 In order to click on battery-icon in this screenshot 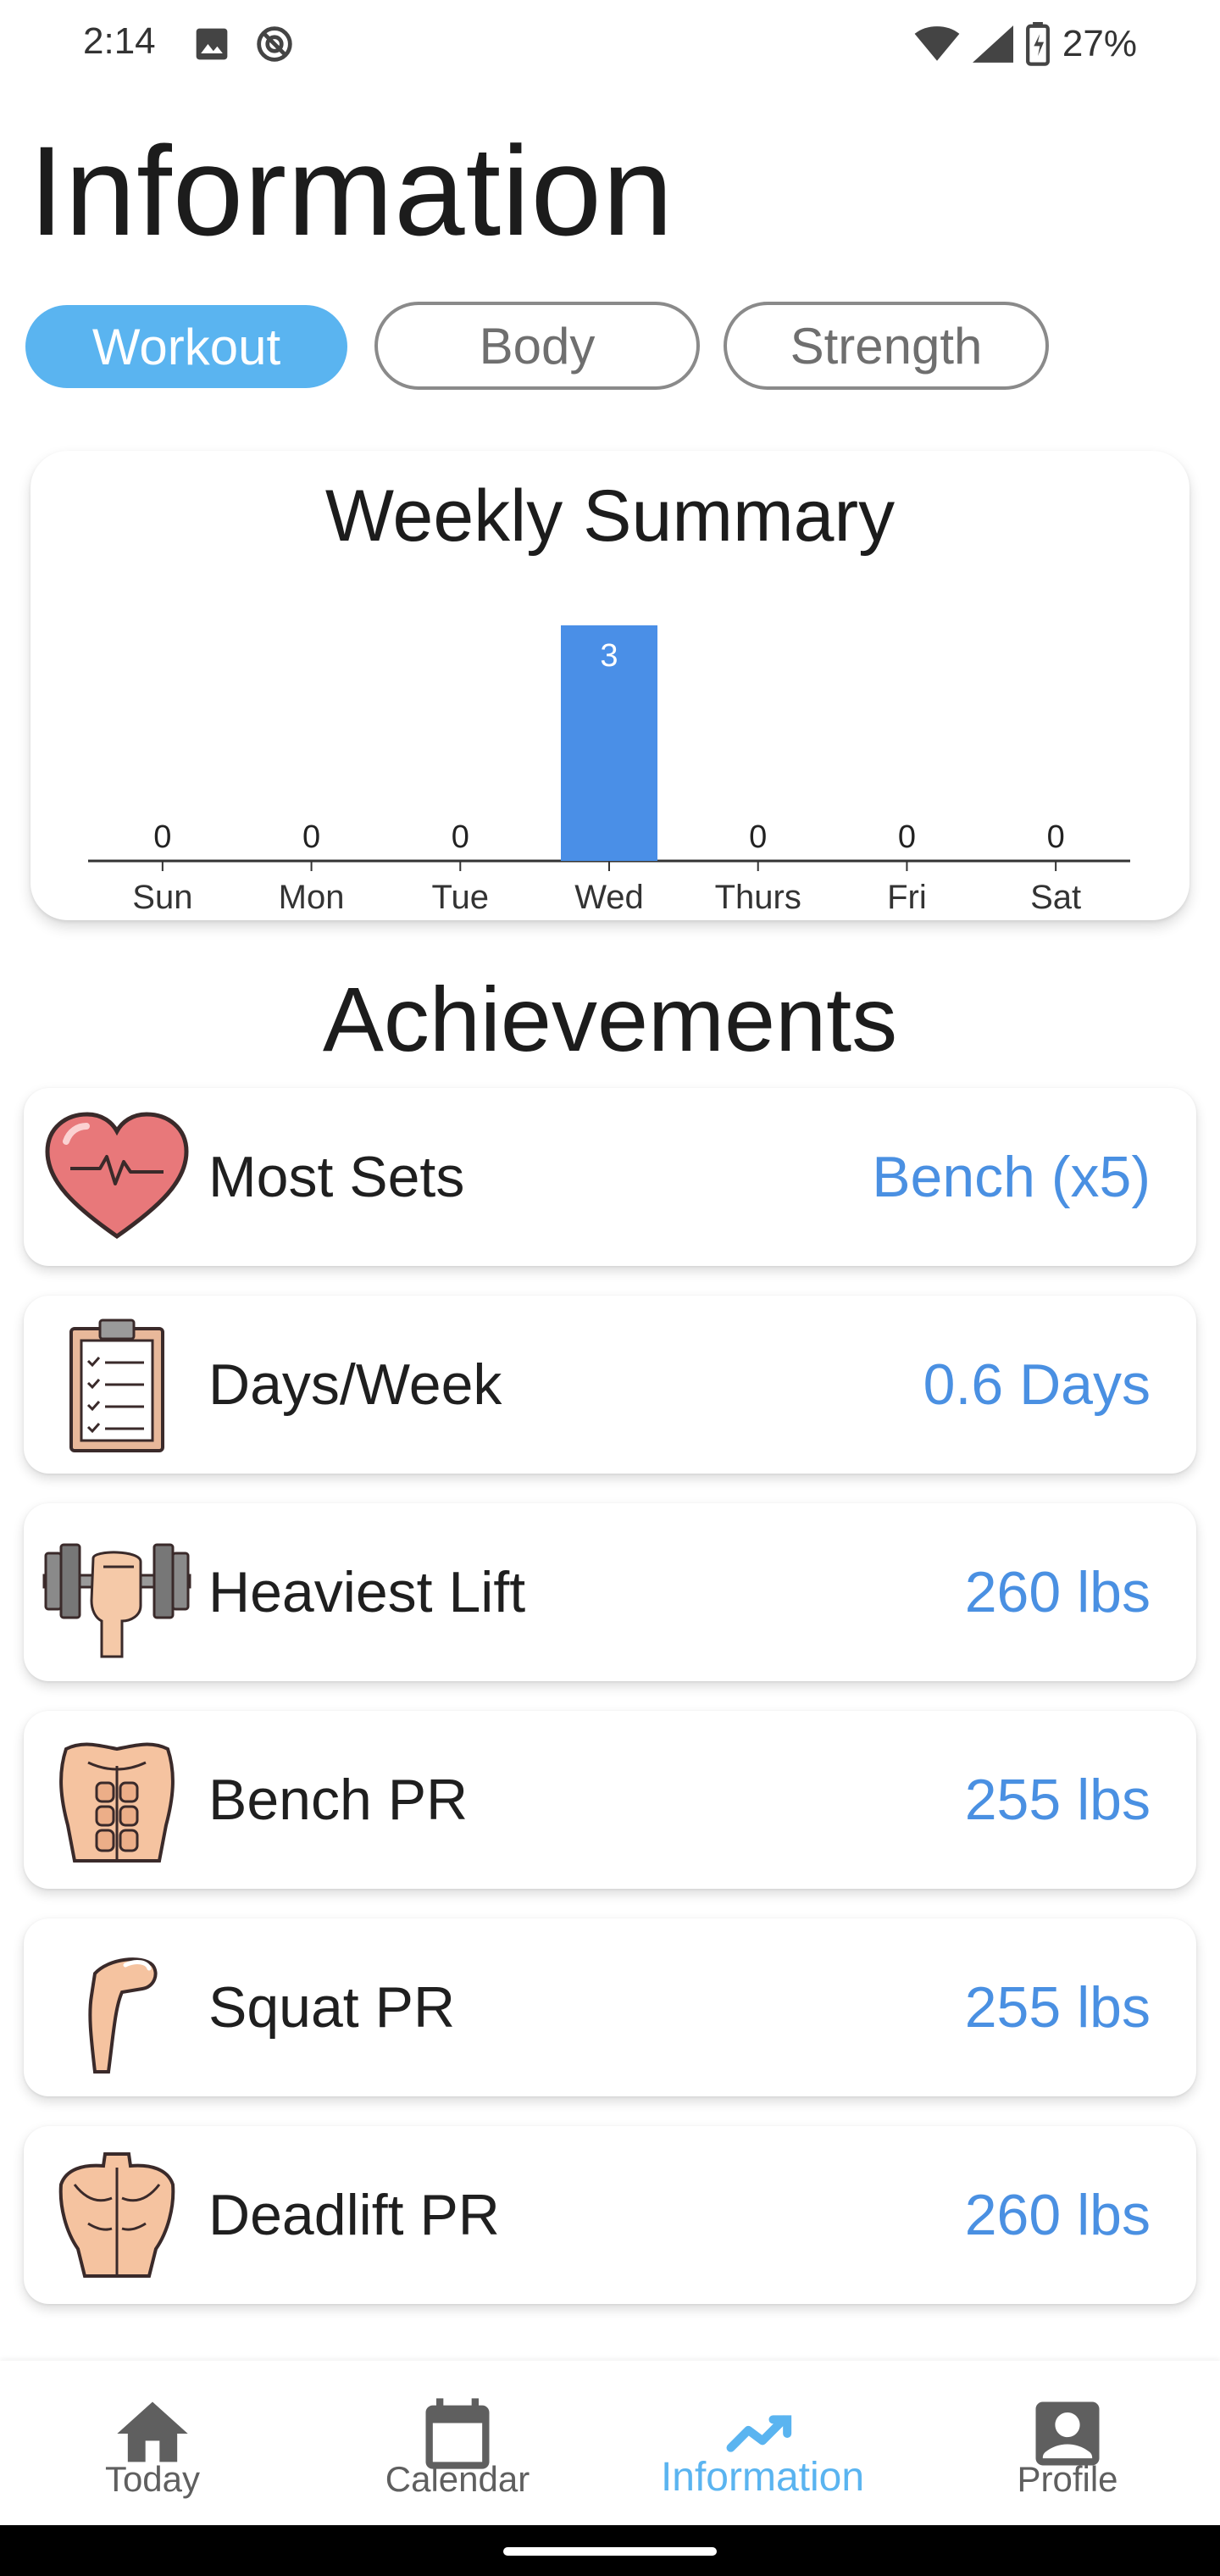, I will do `click(1037, 44)`.